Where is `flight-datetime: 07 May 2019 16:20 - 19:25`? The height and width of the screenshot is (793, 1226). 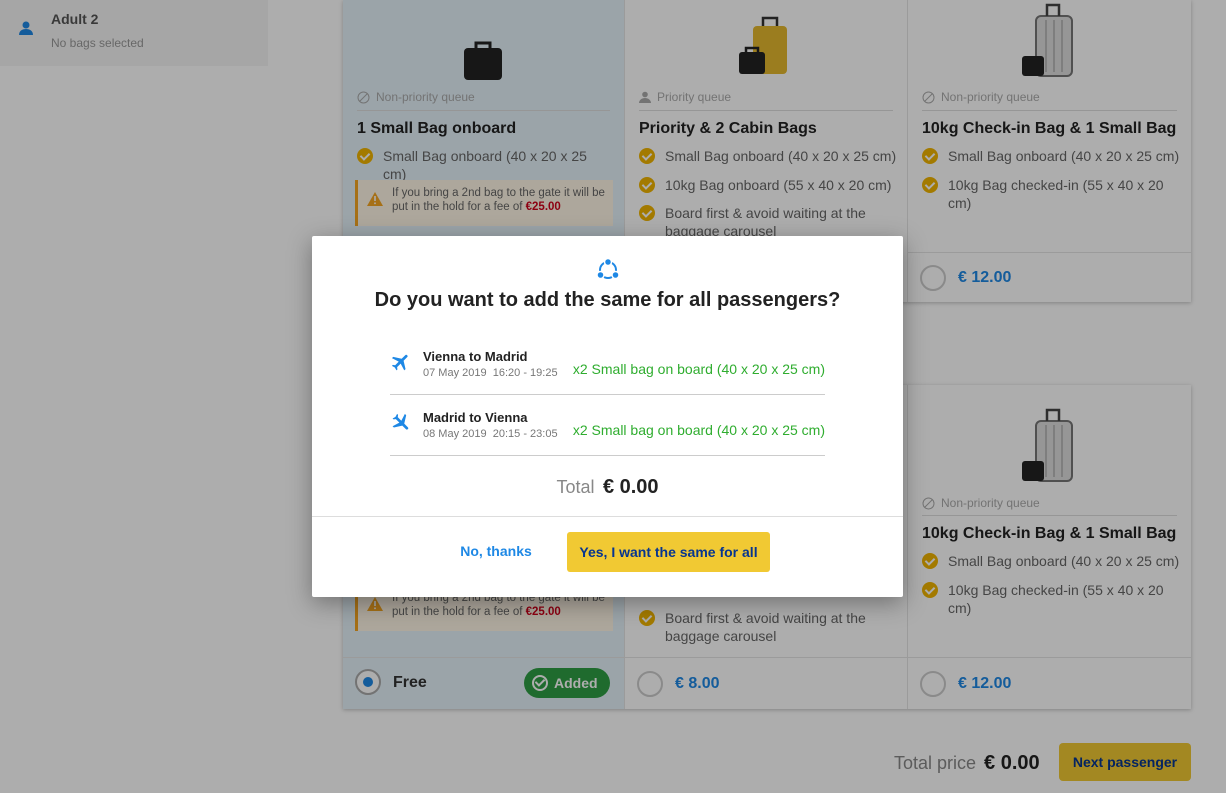
flight-datetime: 07 May 2019 16:20 - 19:25 is located at coordinates (490, 373).